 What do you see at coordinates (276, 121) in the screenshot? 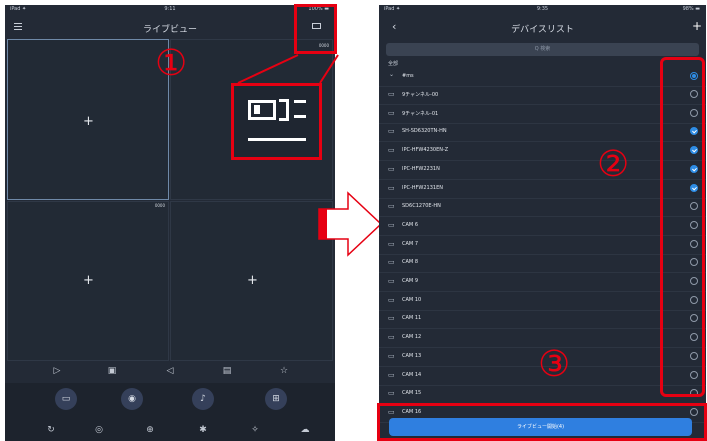
I see `zoomed-channel-icon` at bounding box center [276, 121].